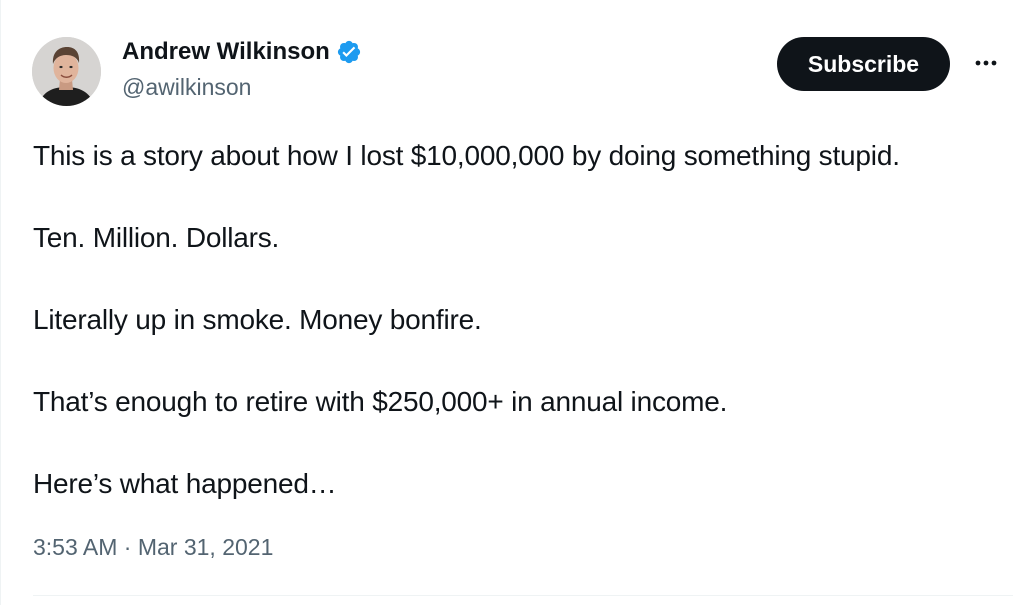  Describe the element at coordinates (257, 319) in the screenshot. I see `tweet-text-line: Literally up in smoke. Money bonfire.` at that location.